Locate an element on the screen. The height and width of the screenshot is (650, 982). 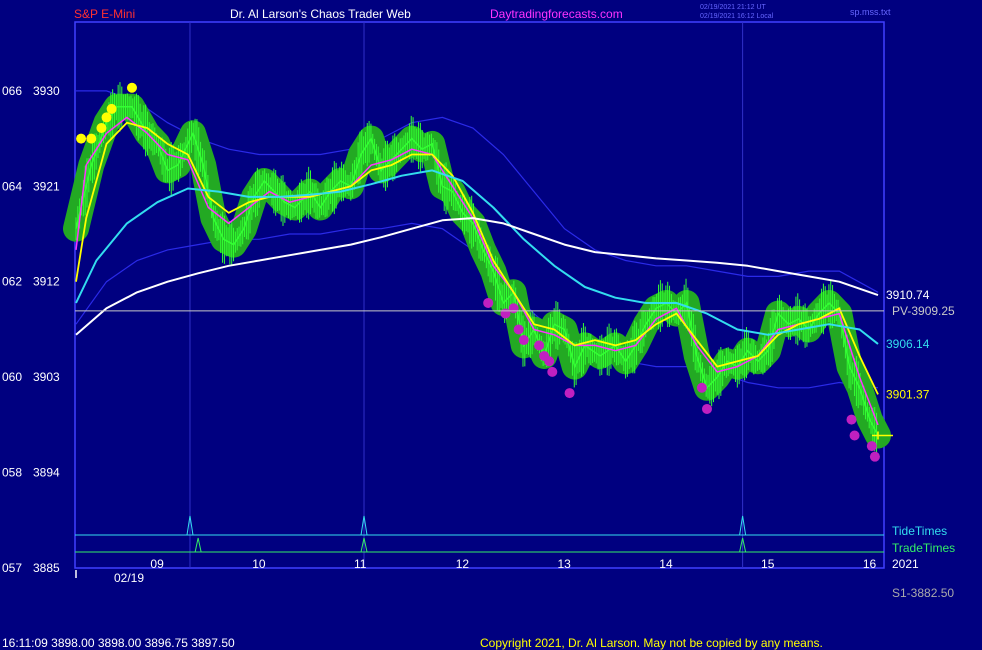
tide-times-label: TideTimes is located at coordinates (919, 531).